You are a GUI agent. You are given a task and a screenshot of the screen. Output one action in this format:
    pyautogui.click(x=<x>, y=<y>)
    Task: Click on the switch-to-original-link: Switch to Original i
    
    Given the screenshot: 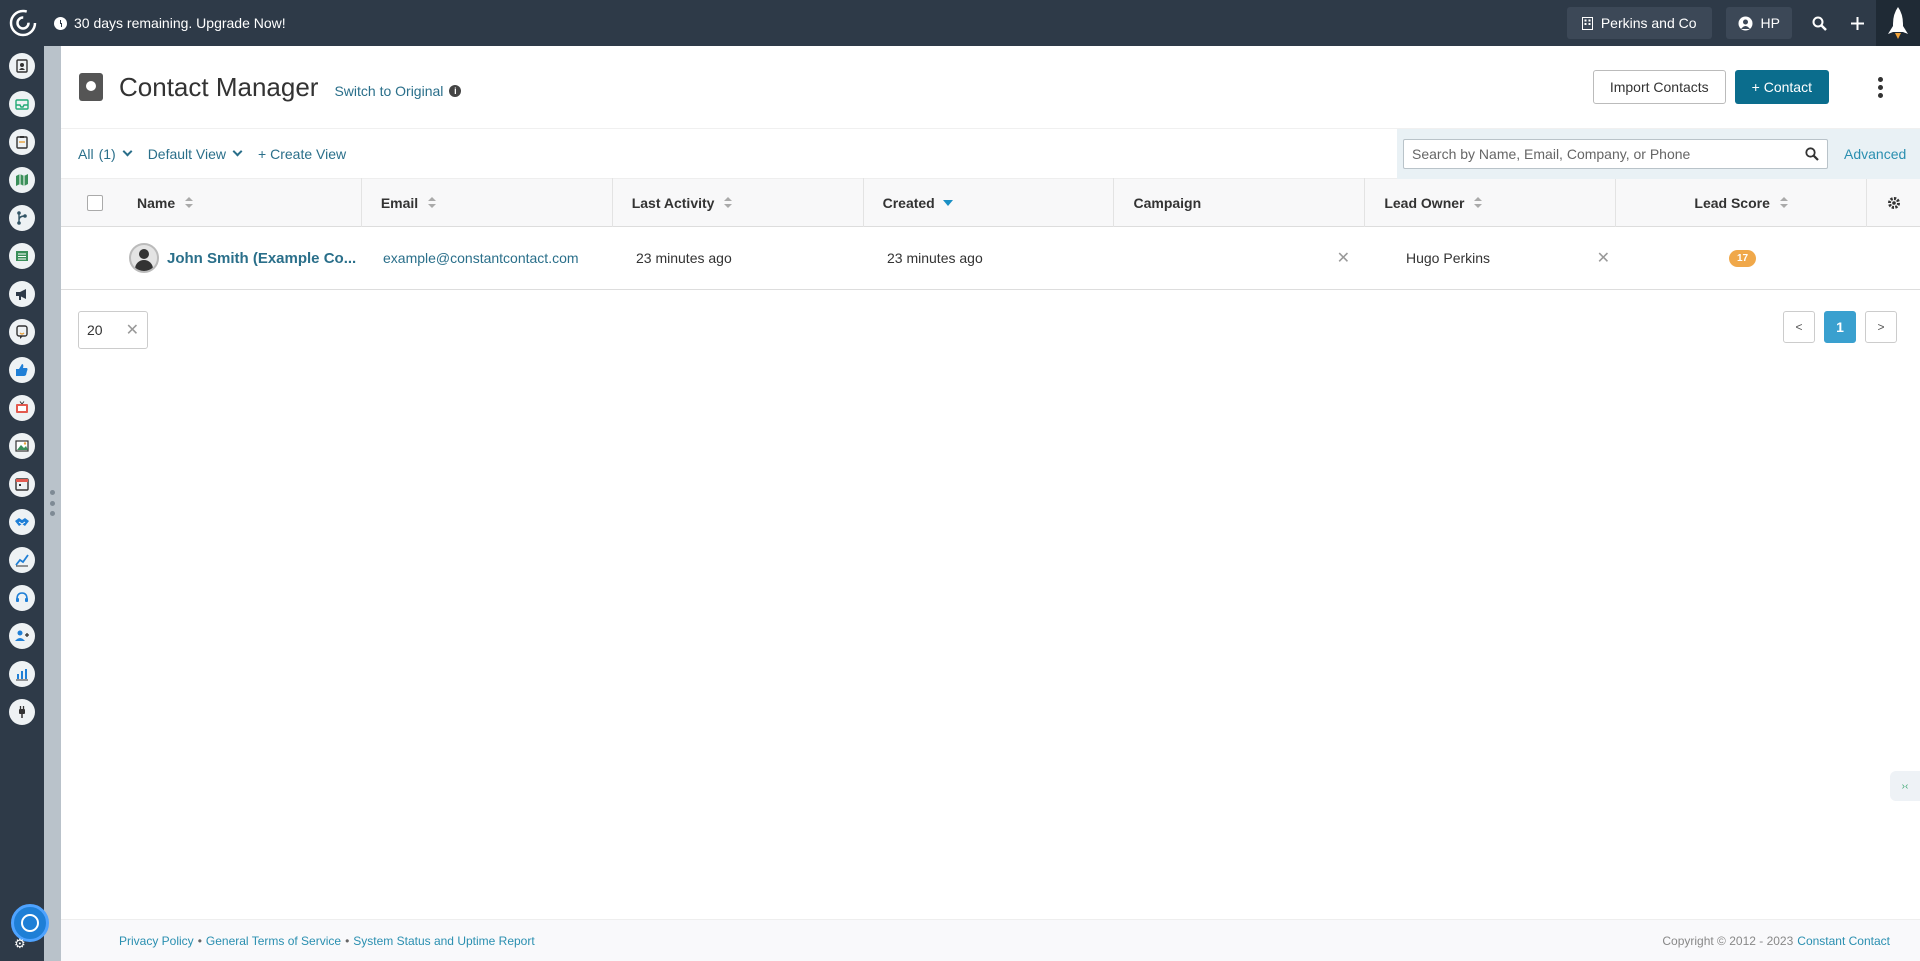 What is the action you would take?
    pyautogui.click(x=398, y=91)
    